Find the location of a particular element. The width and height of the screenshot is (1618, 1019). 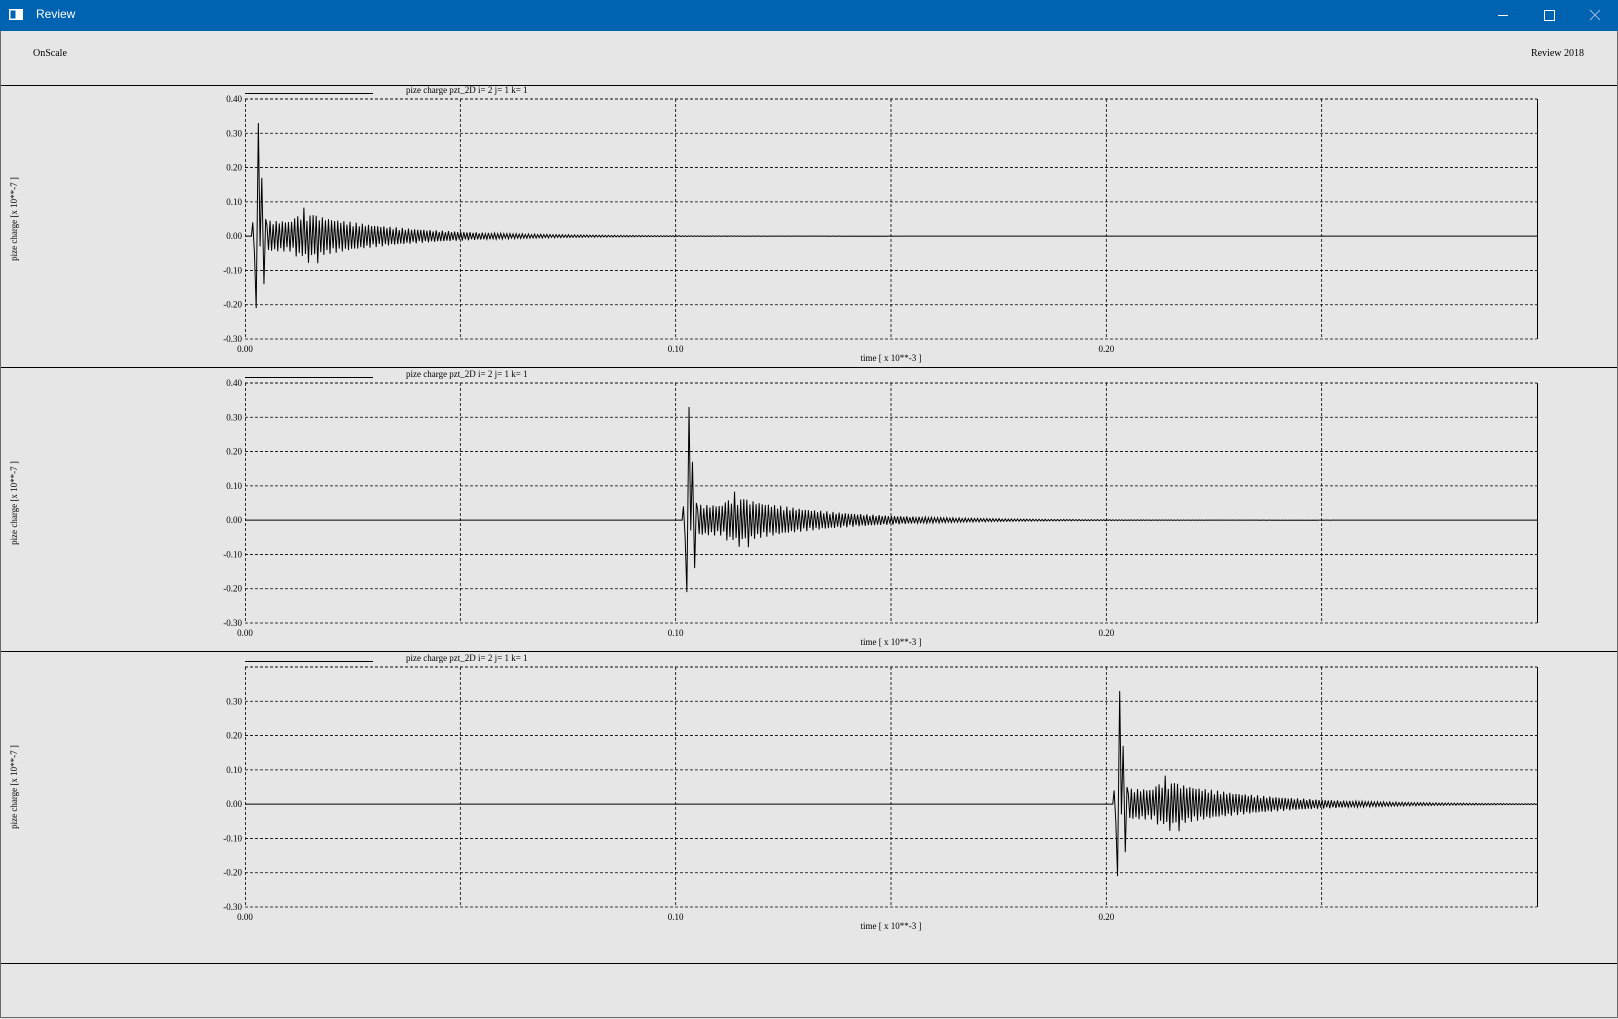

maximize-icon is located at coordinates (1549, 15).